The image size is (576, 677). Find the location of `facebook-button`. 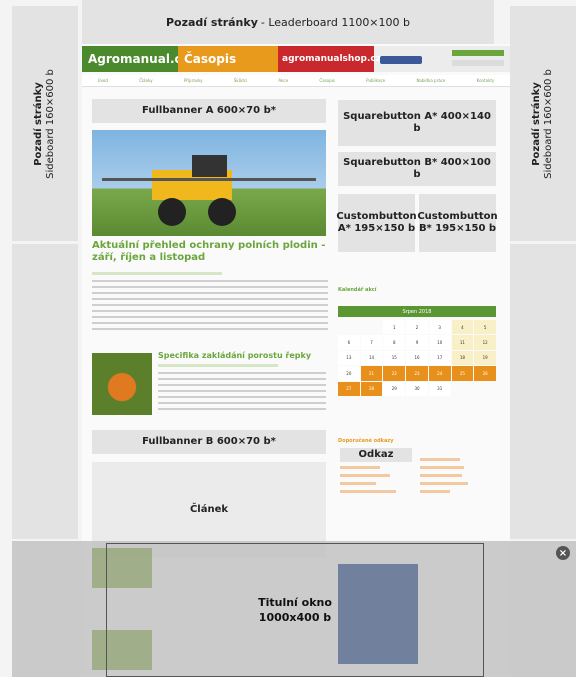

facebook-button is located at coordinates (401, 60).